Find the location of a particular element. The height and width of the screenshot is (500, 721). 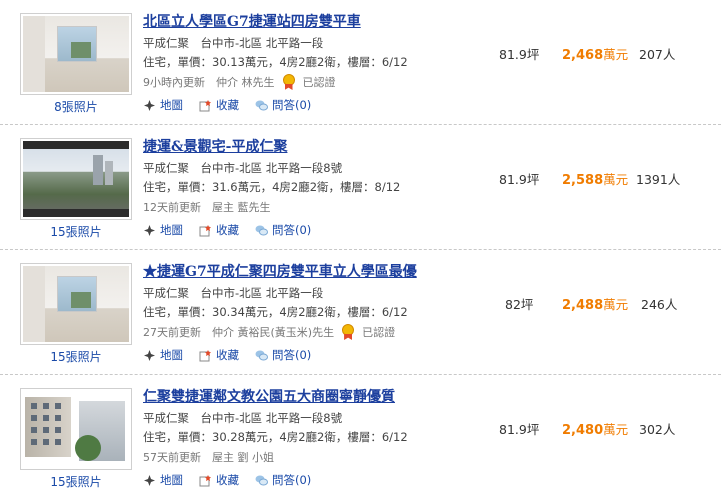

update-text: 9小時內更新 仲介 林先生 is located at coordinates (209, 82).